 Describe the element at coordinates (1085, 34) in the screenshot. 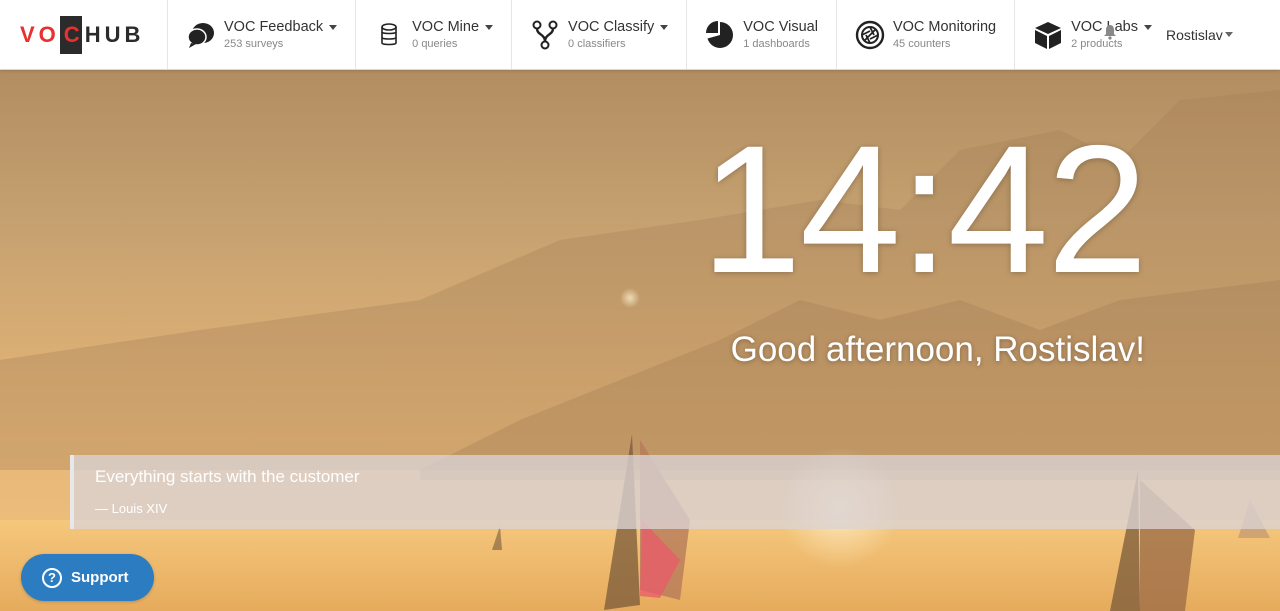

I see `nav-voc-labs: VOC Labs 2 products` at that location.